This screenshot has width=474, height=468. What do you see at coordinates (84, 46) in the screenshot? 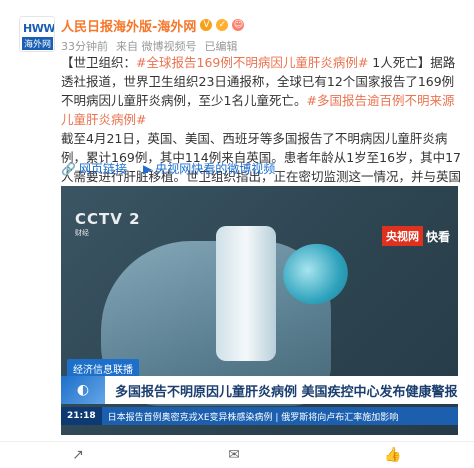
I see `post-time: 33分钟前` at bounding box center [84, 46].